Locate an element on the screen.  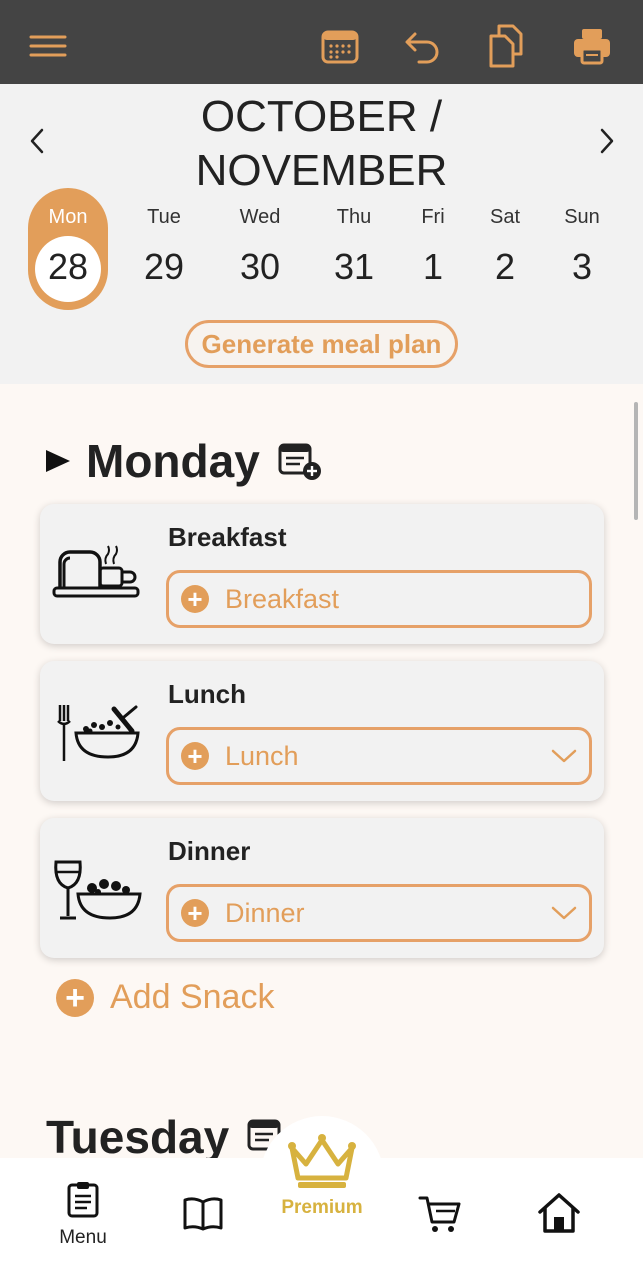
day-tuesday: Tue 29 is located at coordinates (164, 248).